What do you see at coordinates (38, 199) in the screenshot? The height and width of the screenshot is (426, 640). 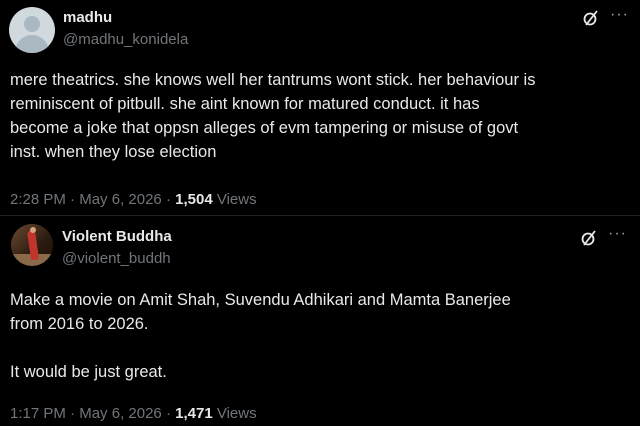 I see `tweet-time: 2:28 PM` at bounding box center [38, 199].